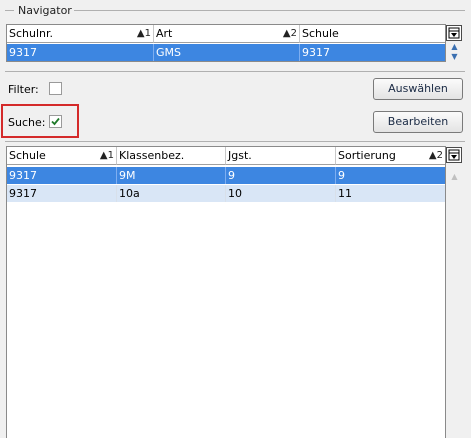 Image resolution: width=471 pixels, height=438 pixels. Describe the element at coordinates (281, 156) in the screenshot. I see `column-header-jgst: Jgst.` at that location.